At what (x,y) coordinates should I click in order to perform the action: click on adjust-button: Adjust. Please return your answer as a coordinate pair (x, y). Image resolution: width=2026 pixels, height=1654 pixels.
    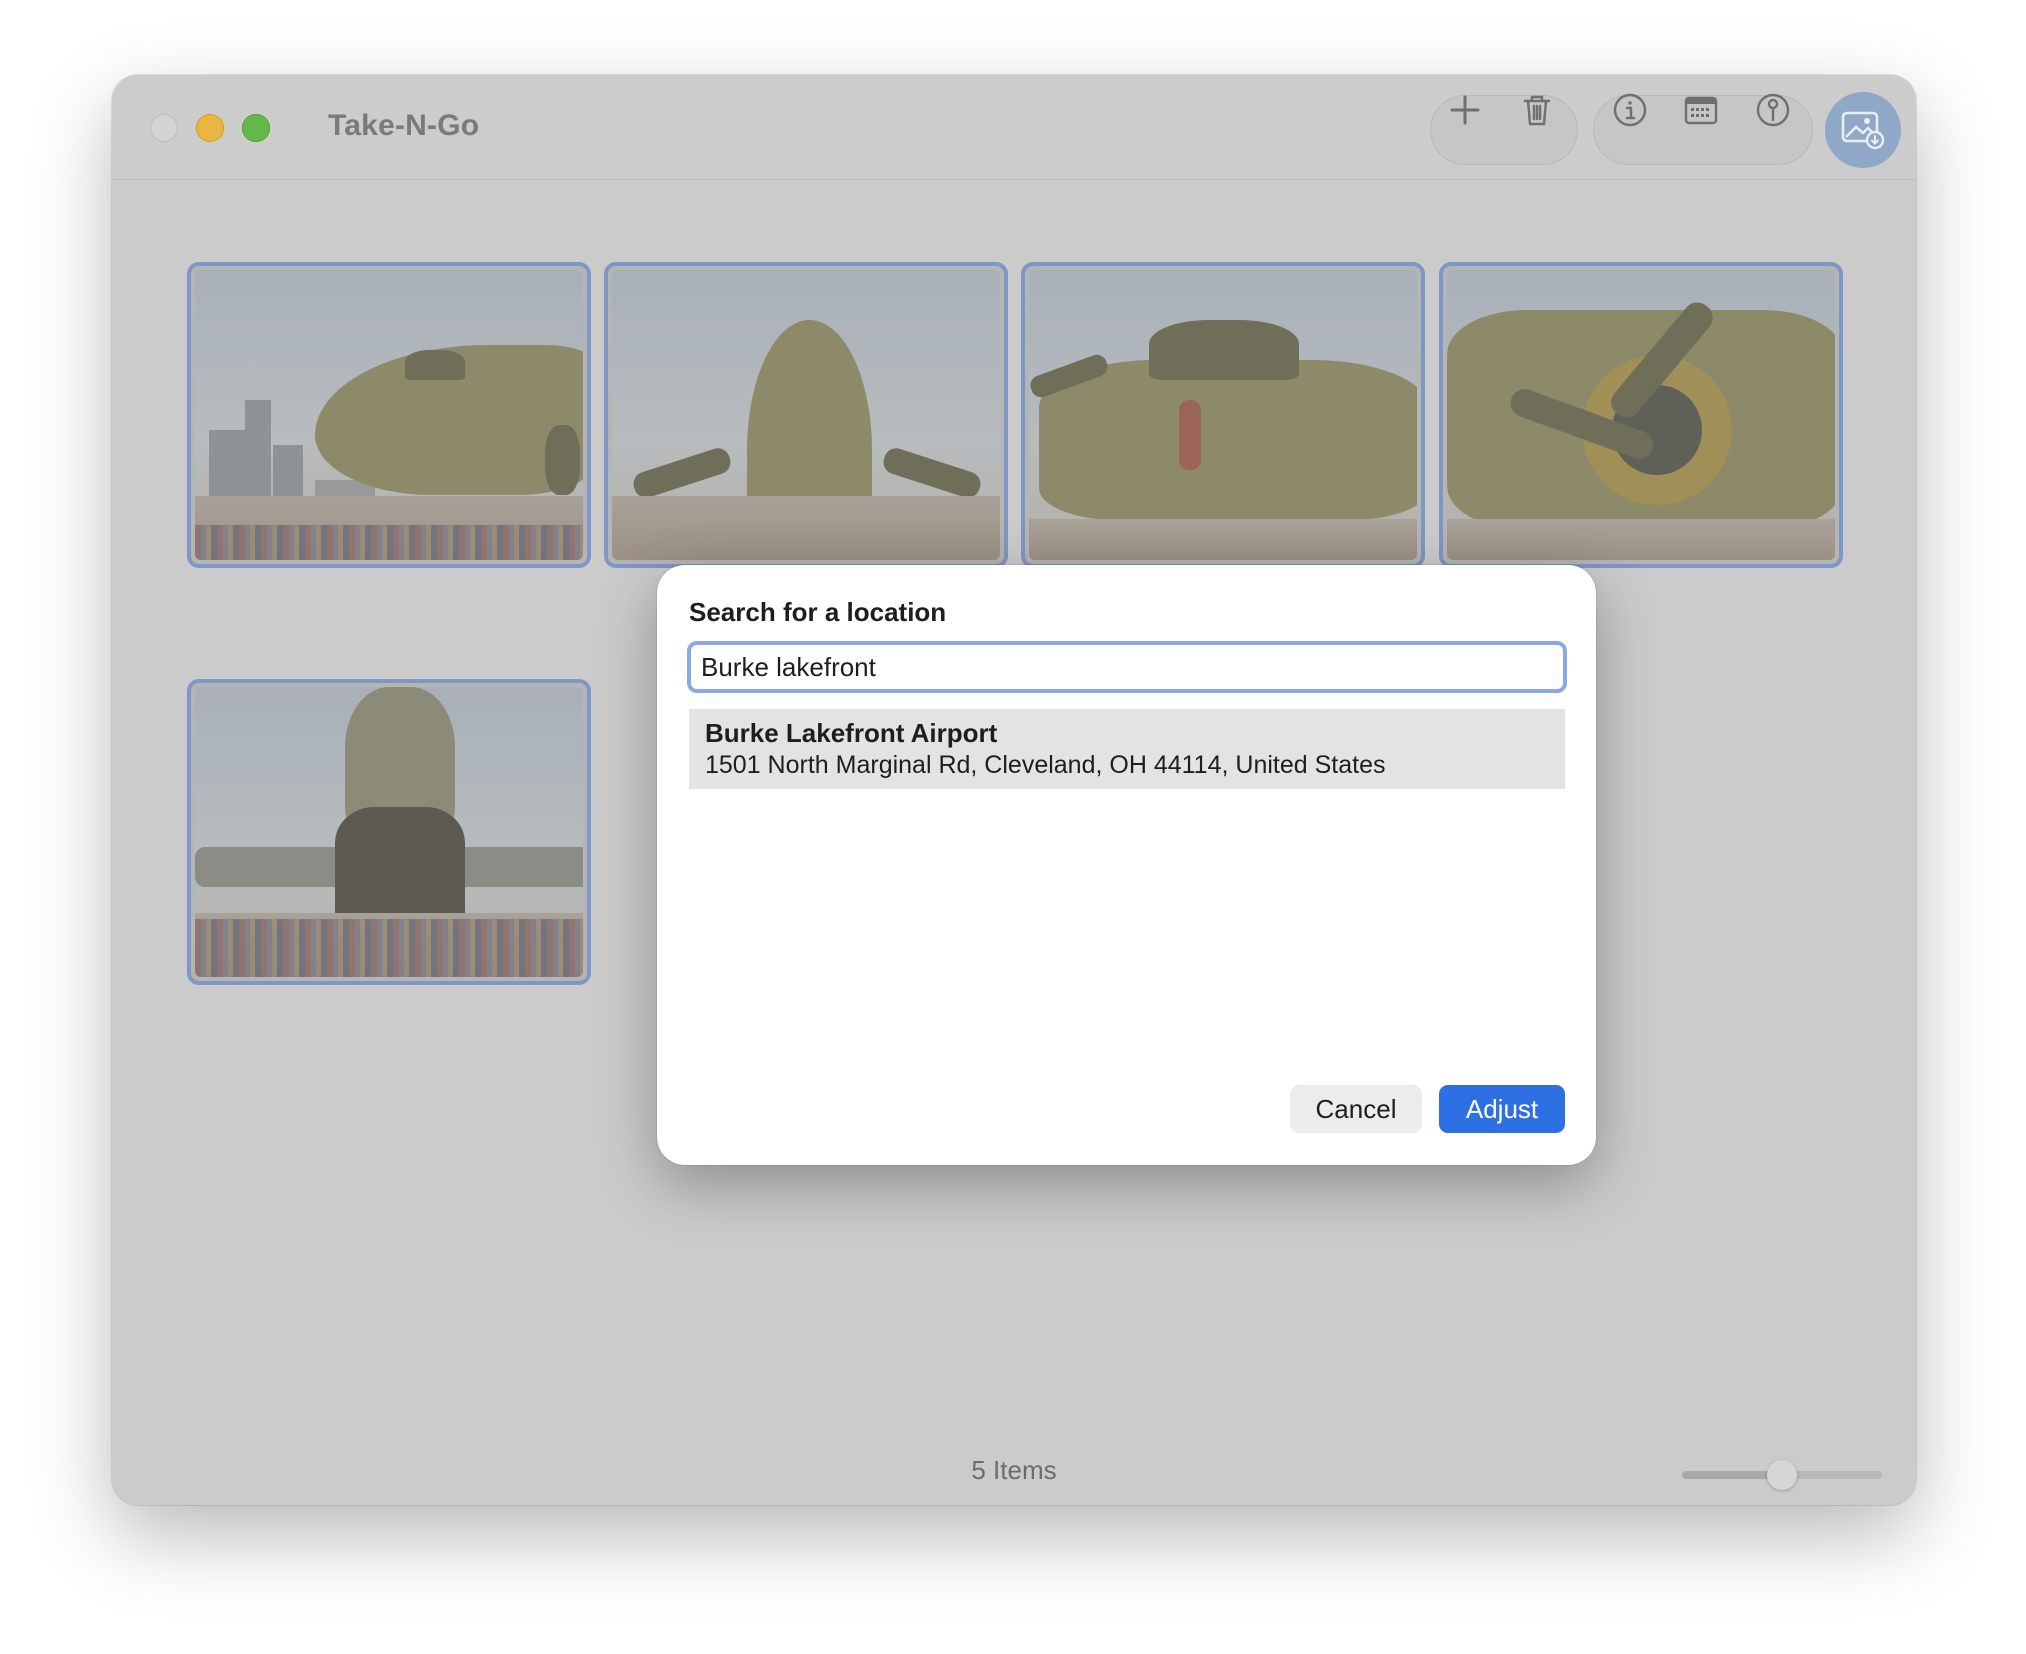
    Looking at the image, I should click on (1502, 1109).